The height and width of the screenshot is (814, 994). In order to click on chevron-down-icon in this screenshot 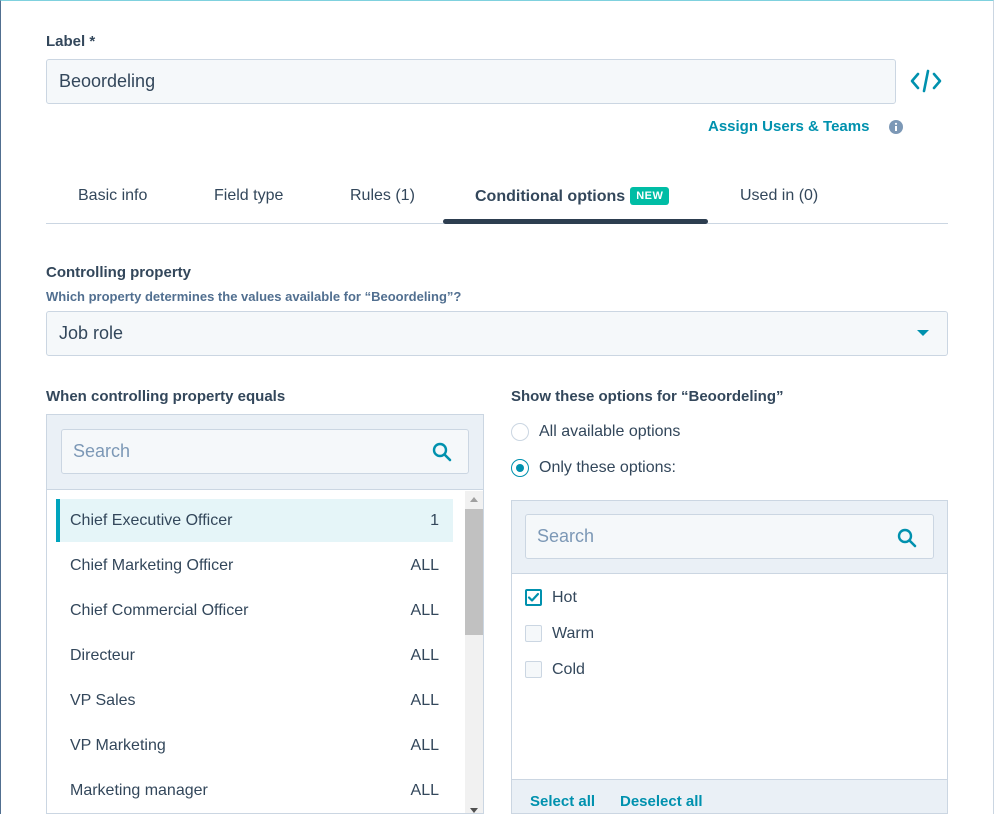, I will do `click(923, 333)`.